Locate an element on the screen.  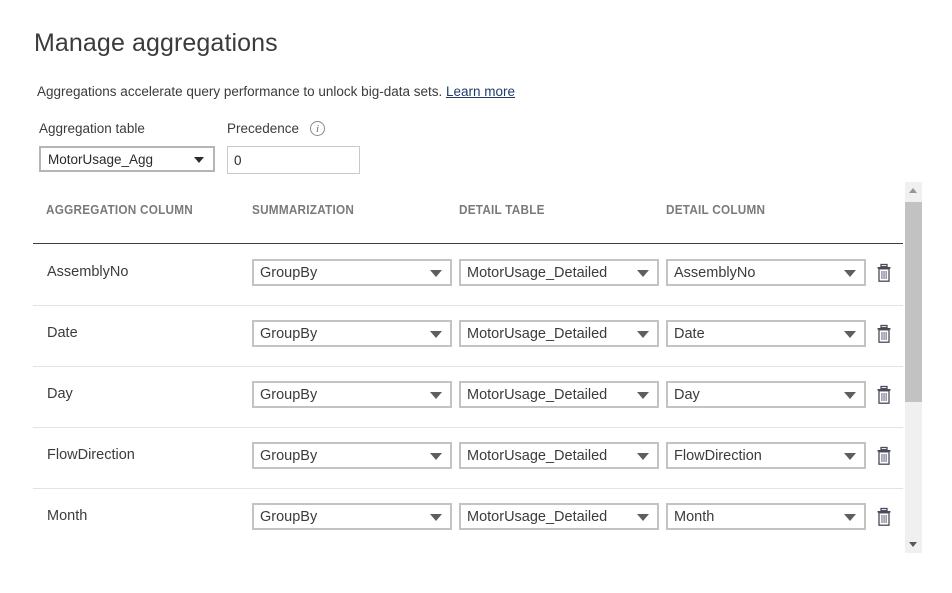
column-header-detail-table: DETAIL TABLE is located at coordinates (502, 210).